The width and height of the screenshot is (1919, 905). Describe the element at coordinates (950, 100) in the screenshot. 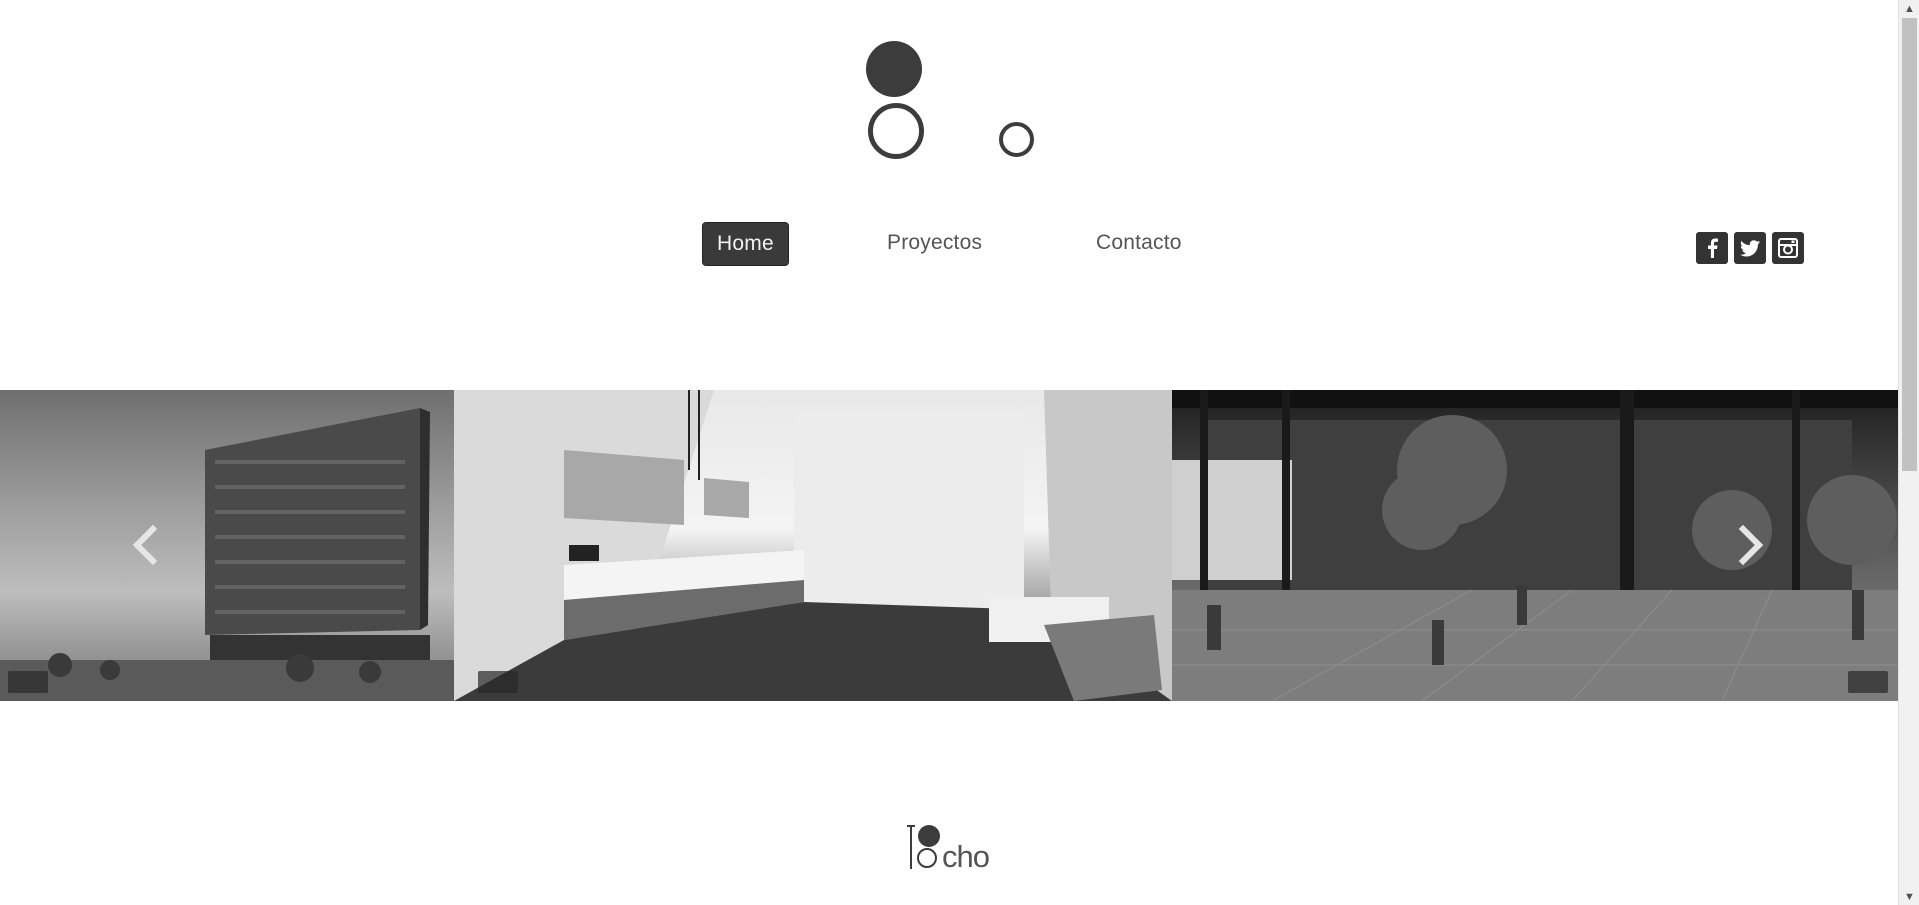

I see `site-logo` at that location.